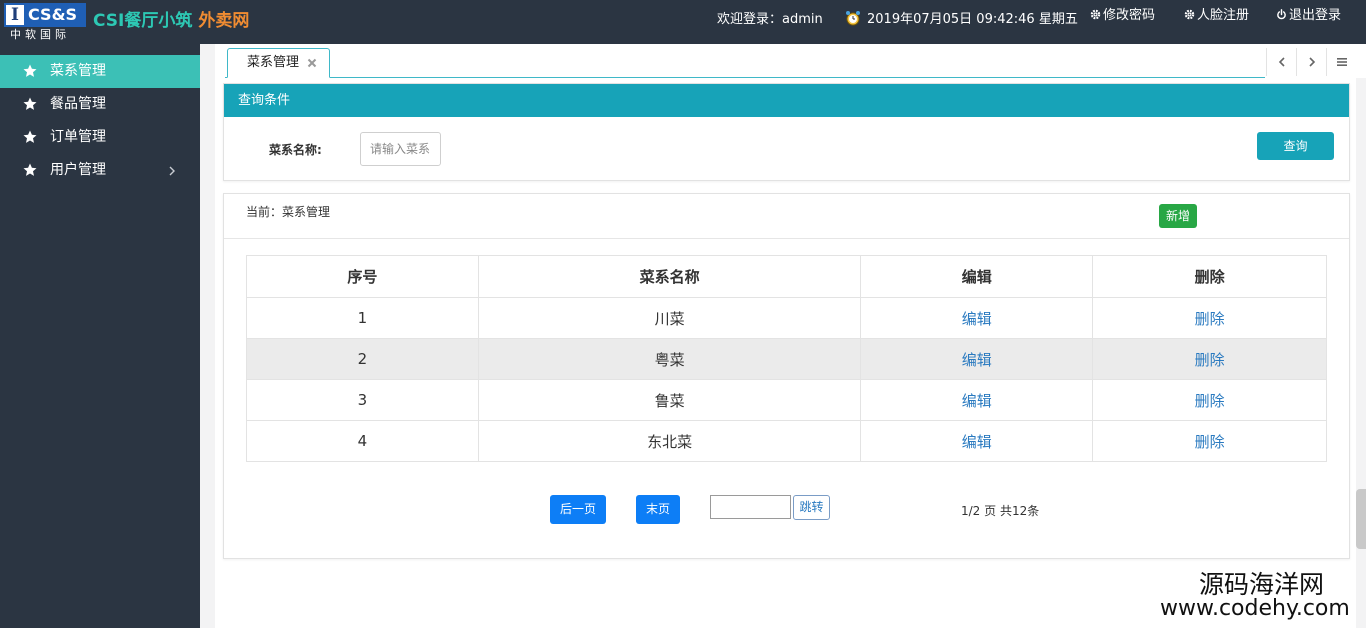  What do you see at coordinates (1255, 608) in the screenshot?
I see `watermark-url: www.codehy.com` at bounding box center [1255, 608].